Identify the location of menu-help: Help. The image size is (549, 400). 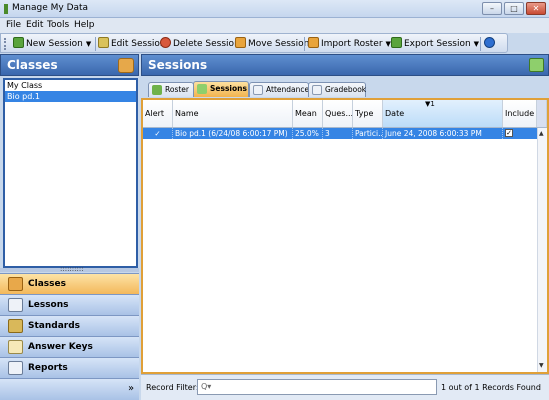
(84, 25).